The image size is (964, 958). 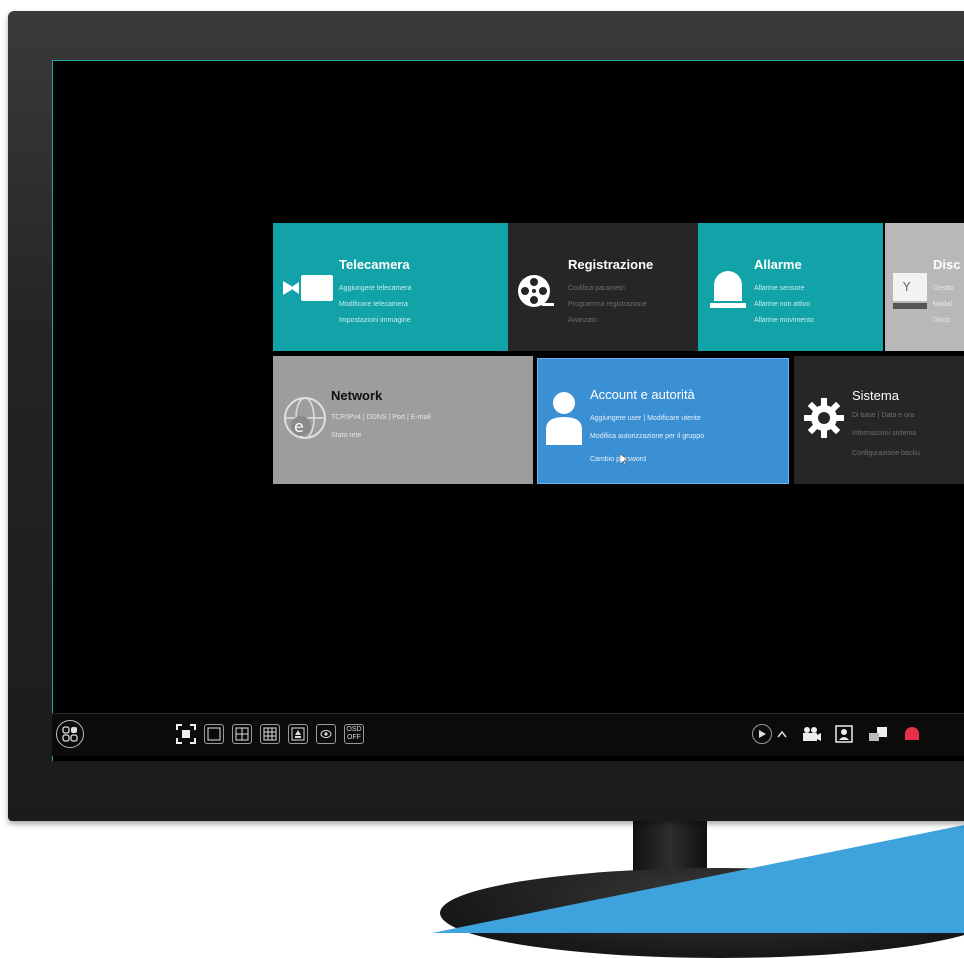 What do you see at coordinates (308, 288) in the screenshot?
I see `camera-icon` at bounding box center [308, 288].